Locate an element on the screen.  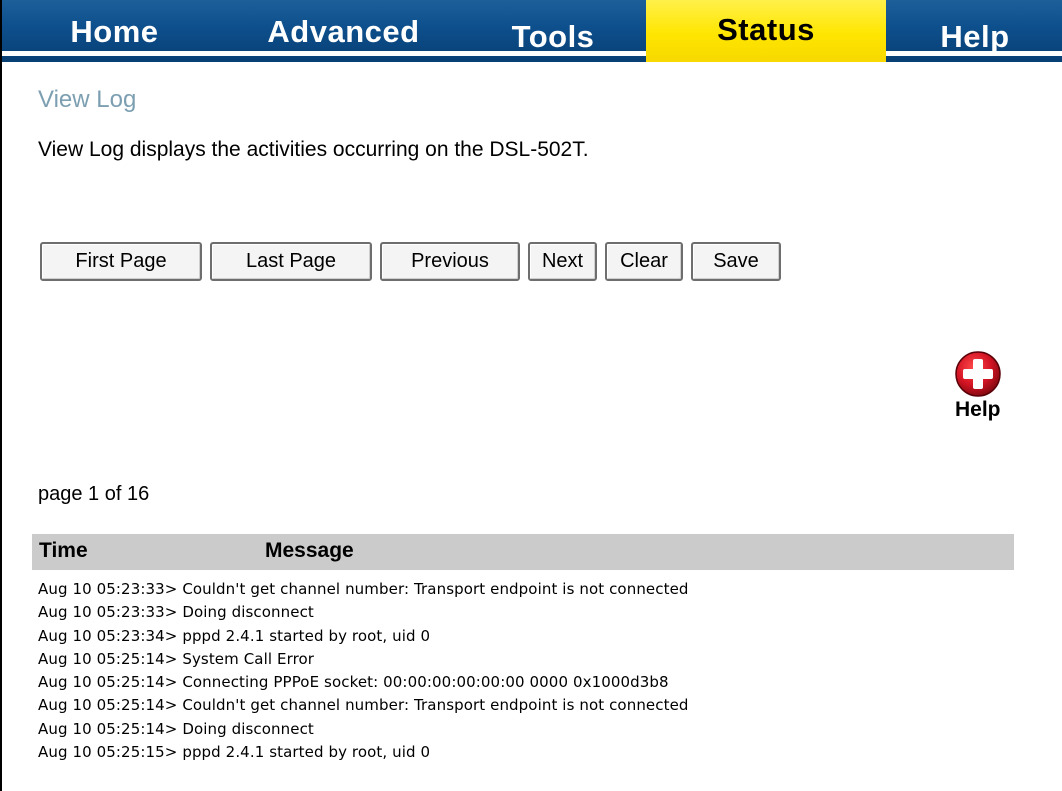
tab-status-label: Status is located at coordinates (766, 29).